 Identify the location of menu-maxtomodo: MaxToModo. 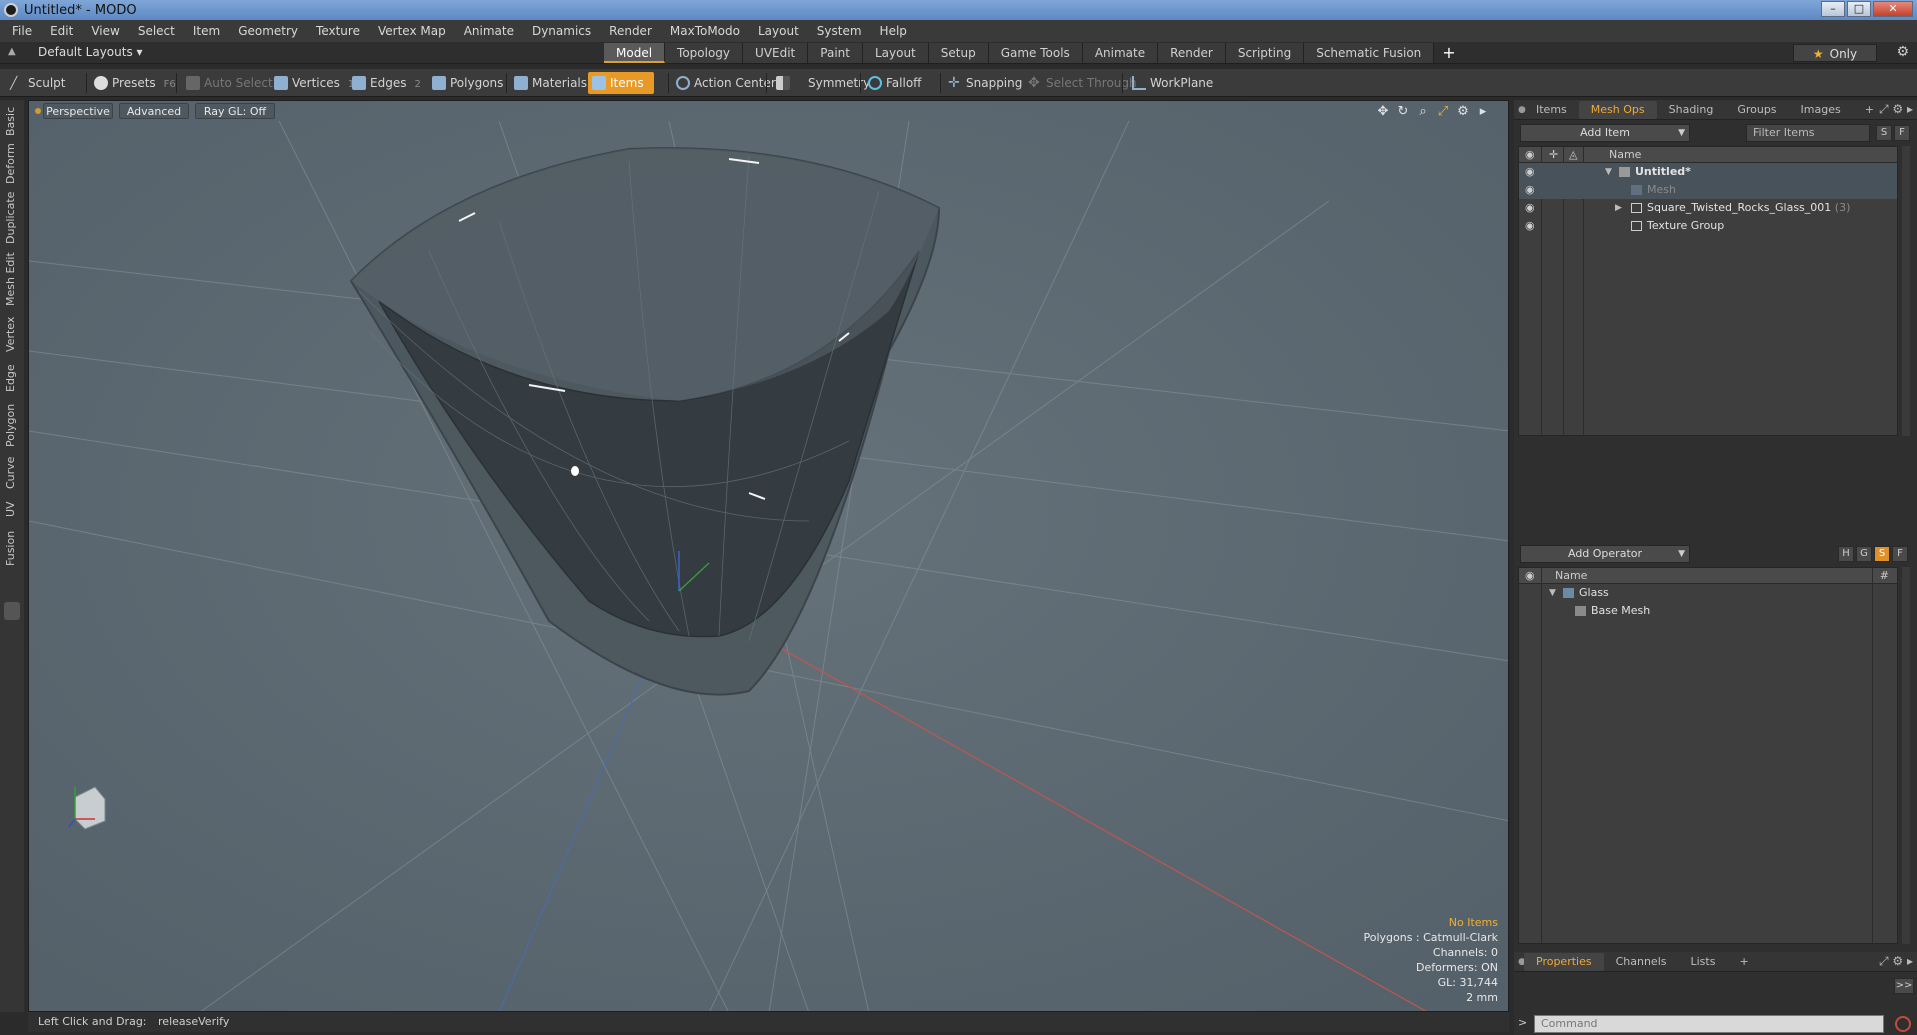
(705, 31).